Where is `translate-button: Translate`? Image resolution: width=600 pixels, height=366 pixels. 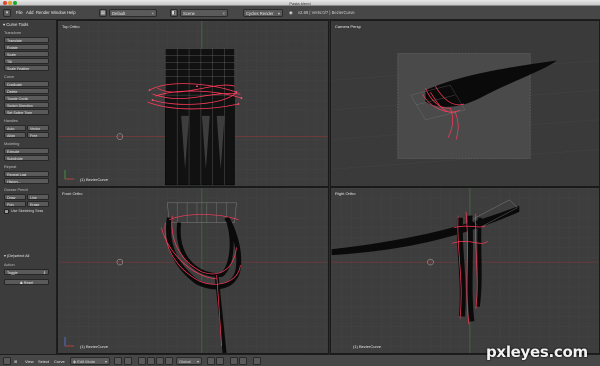 translate-button: Translate is located at coordinates (26, 40).